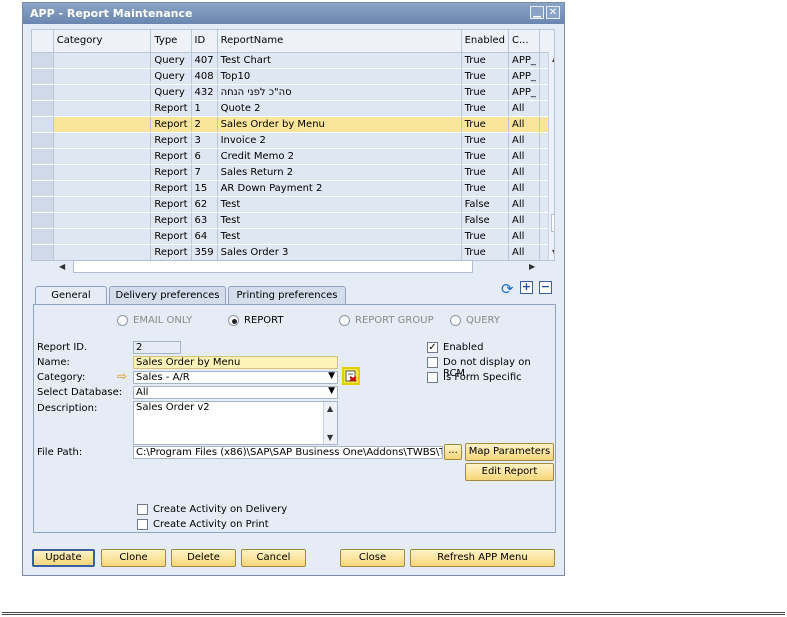 Image resolution: width=787 pixels, height=617 pixels. I want to click on table-cell: 3, so click(204, 140).